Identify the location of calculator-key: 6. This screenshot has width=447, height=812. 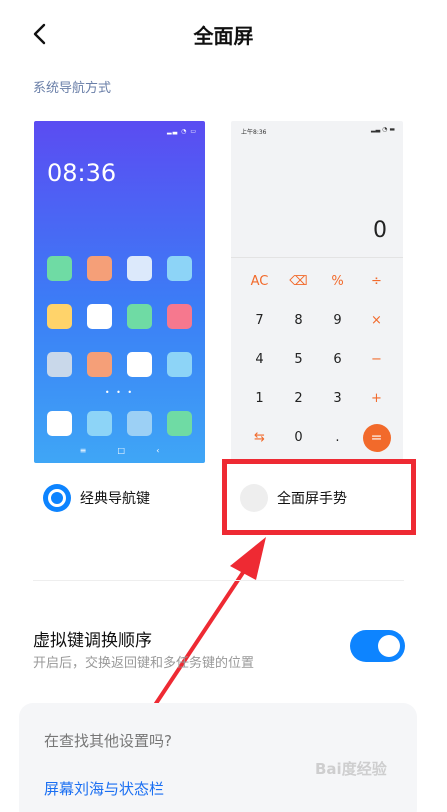
(337, 359).